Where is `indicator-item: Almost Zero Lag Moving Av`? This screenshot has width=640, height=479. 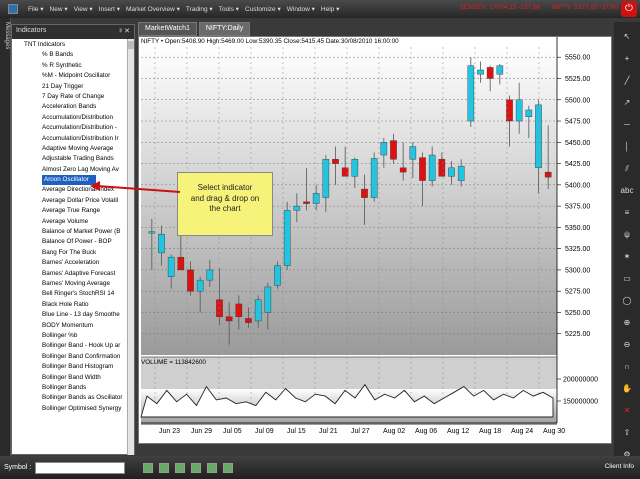
indicator-item: Almost Zero Lag Moving Av is located at coordinates (74, 170).